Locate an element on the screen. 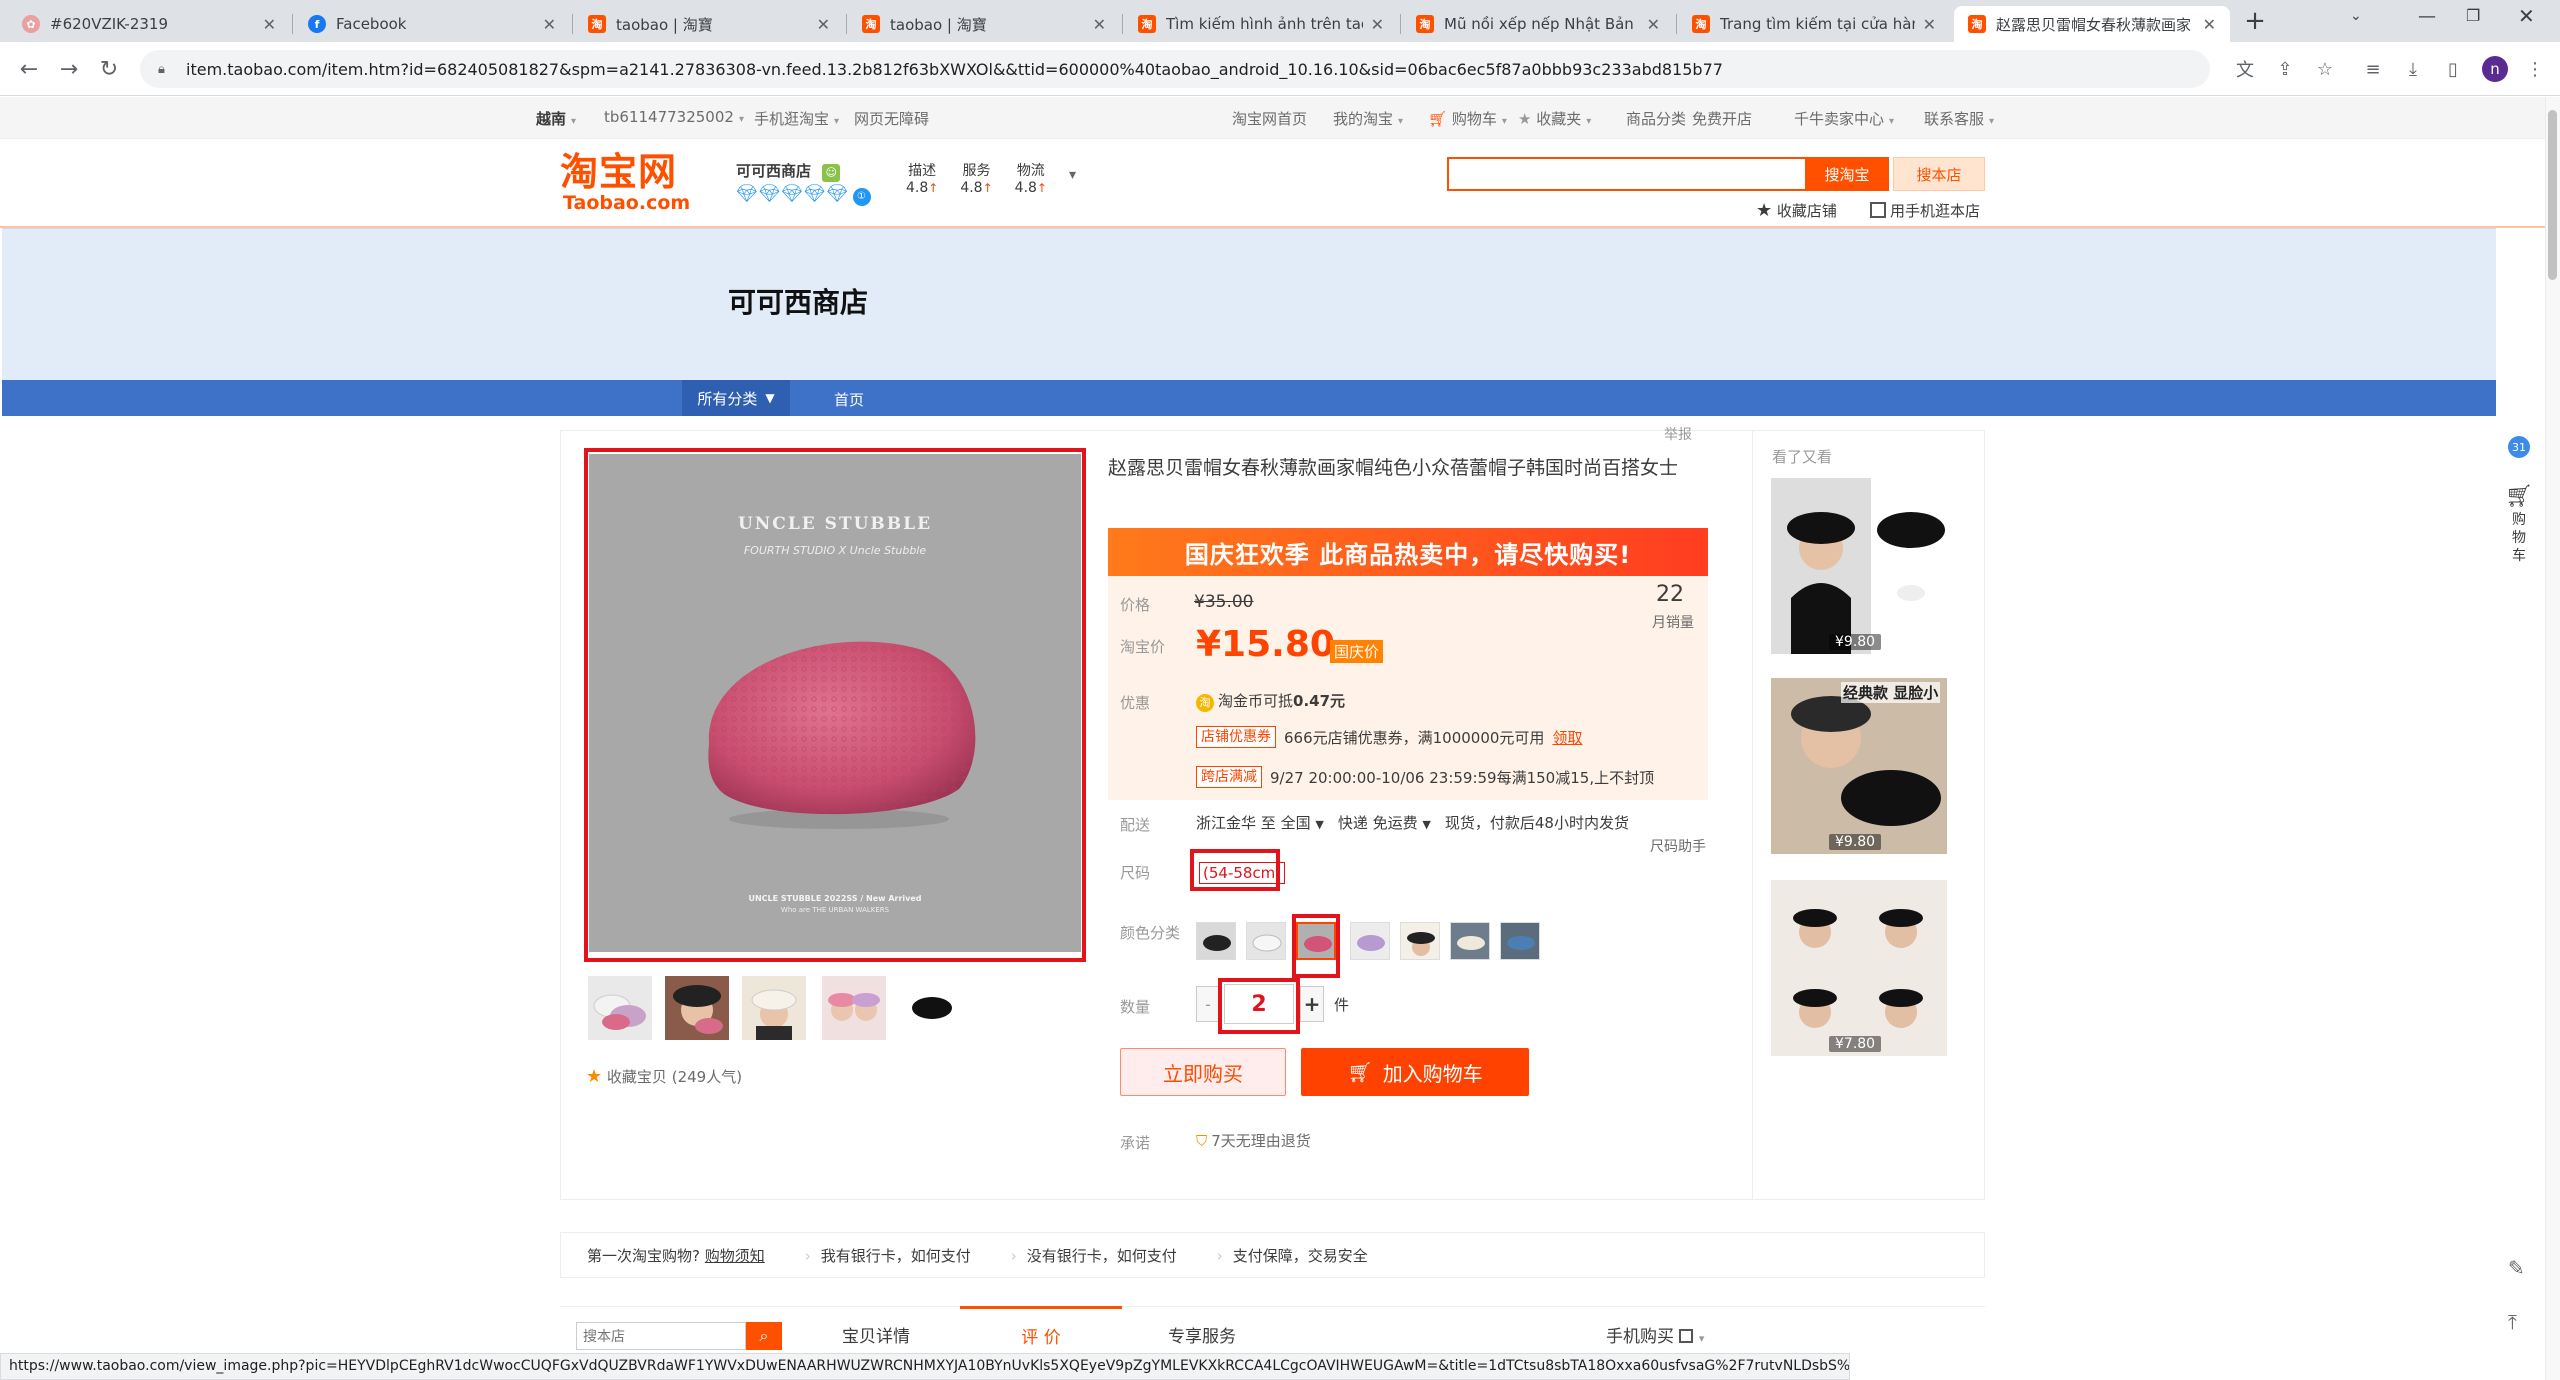  mobile-taobao-link: 手机逛淘宝 ▾ is located at coordinates (796, 118).